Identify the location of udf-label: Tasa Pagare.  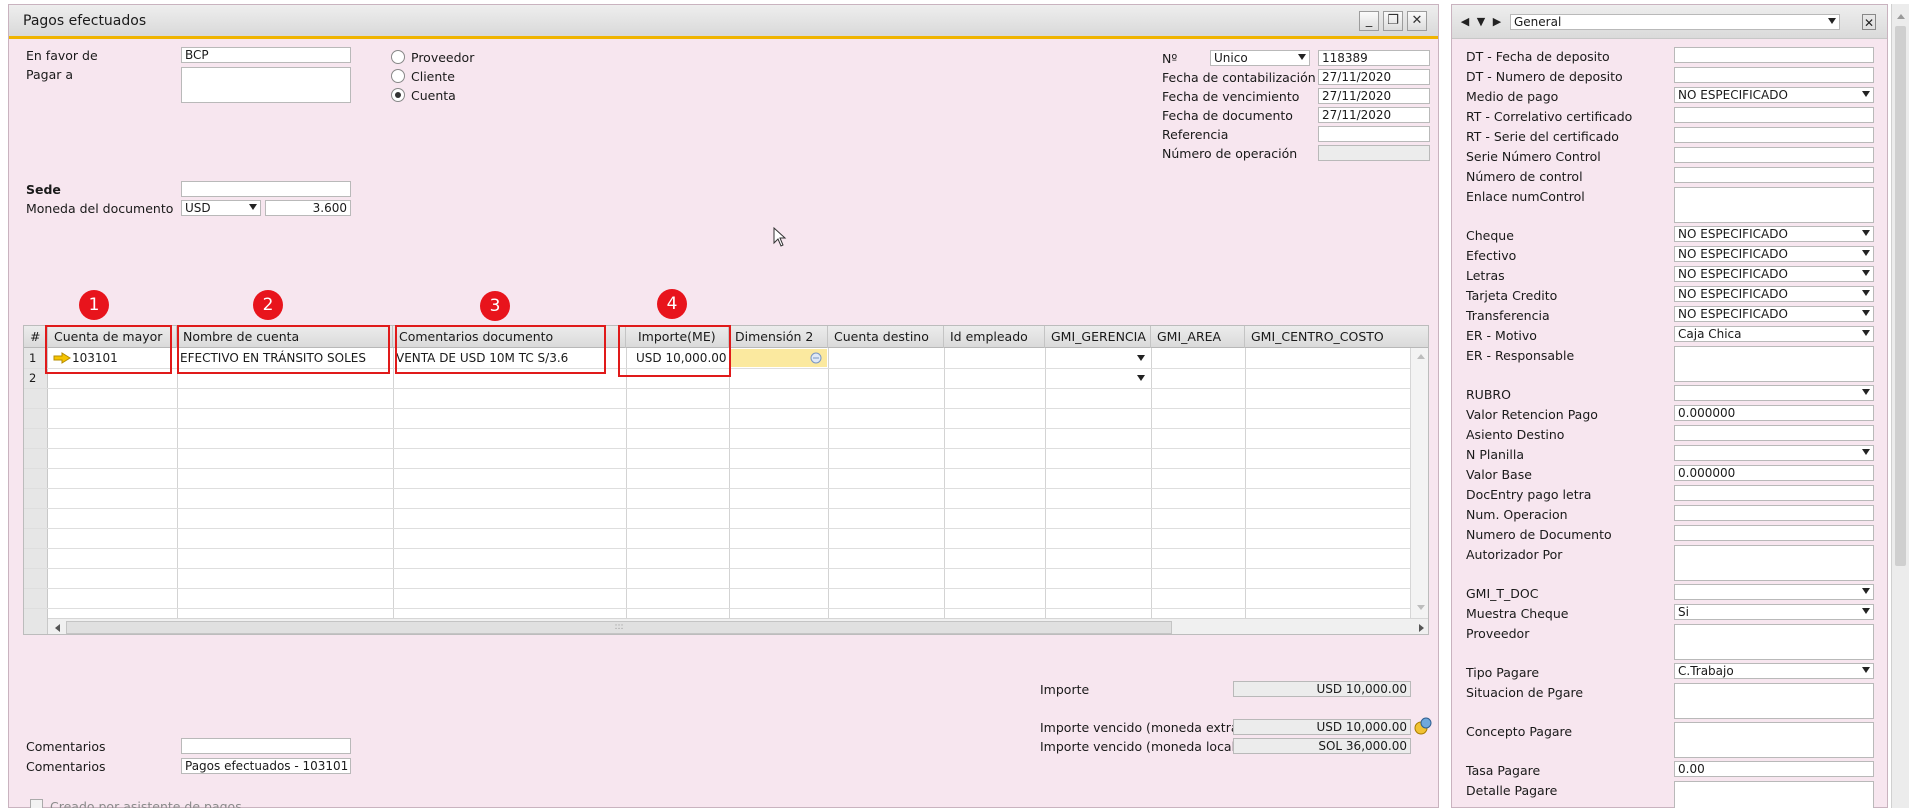
(1503, 770).